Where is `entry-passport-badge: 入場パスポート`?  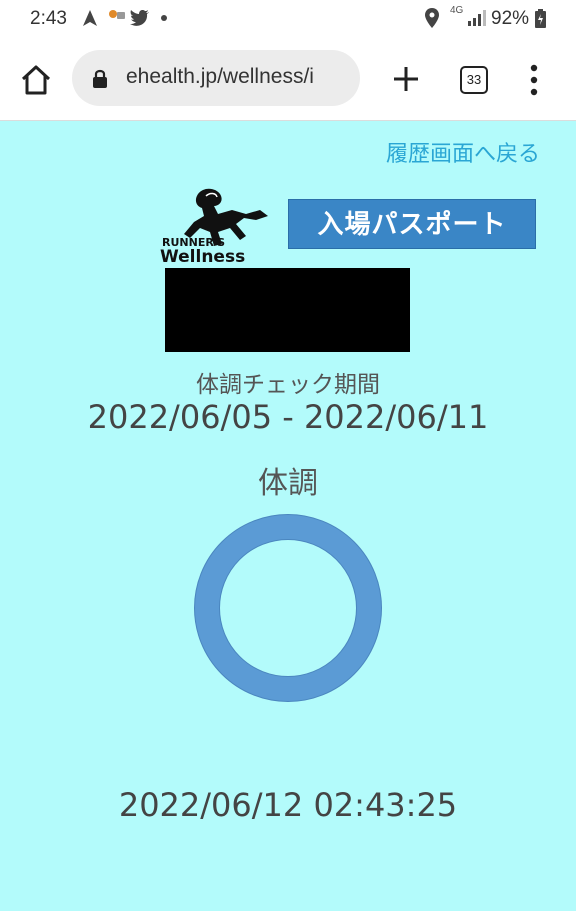
entry-passport-badge: 入場パスポート is located at coordinates (412, 224).